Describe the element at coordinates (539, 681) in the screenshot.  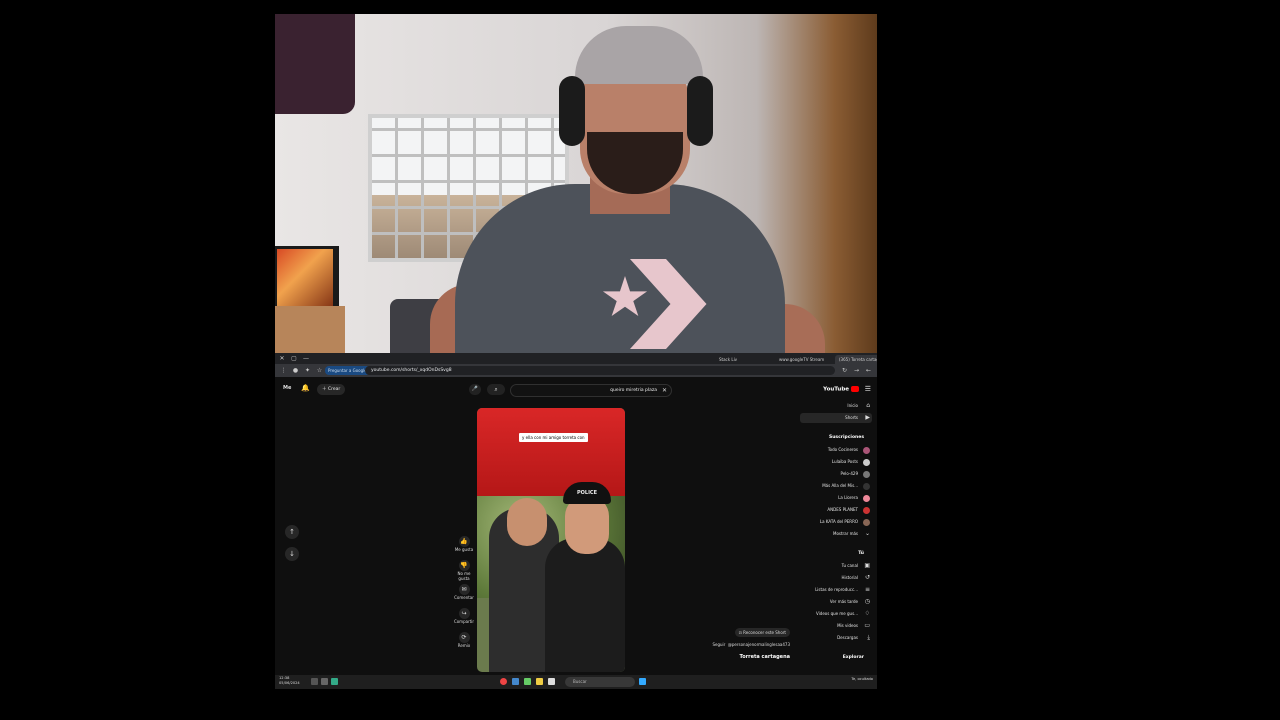
I see `folder-icon` at that location.